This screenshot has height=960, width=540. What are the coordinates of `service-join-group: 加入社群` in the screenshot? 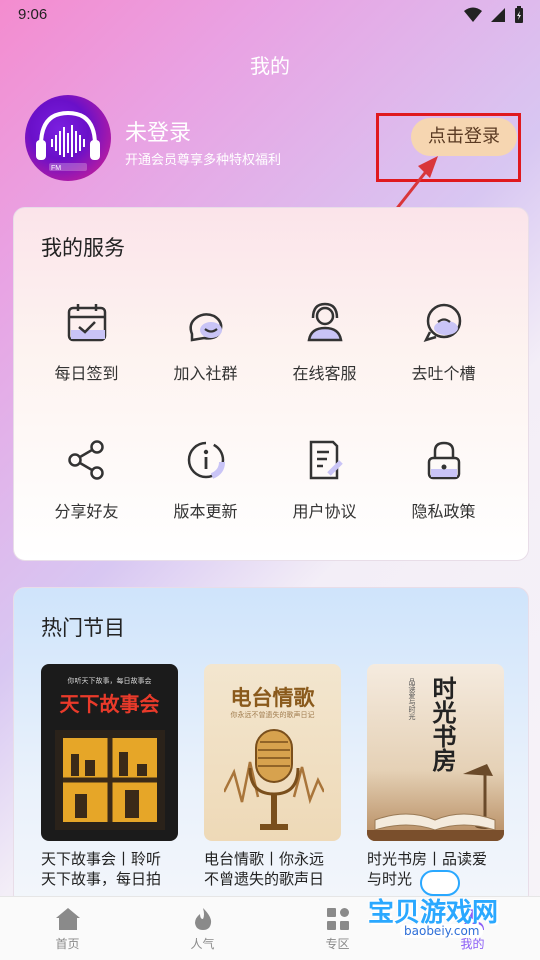 It's located at (205, 341).